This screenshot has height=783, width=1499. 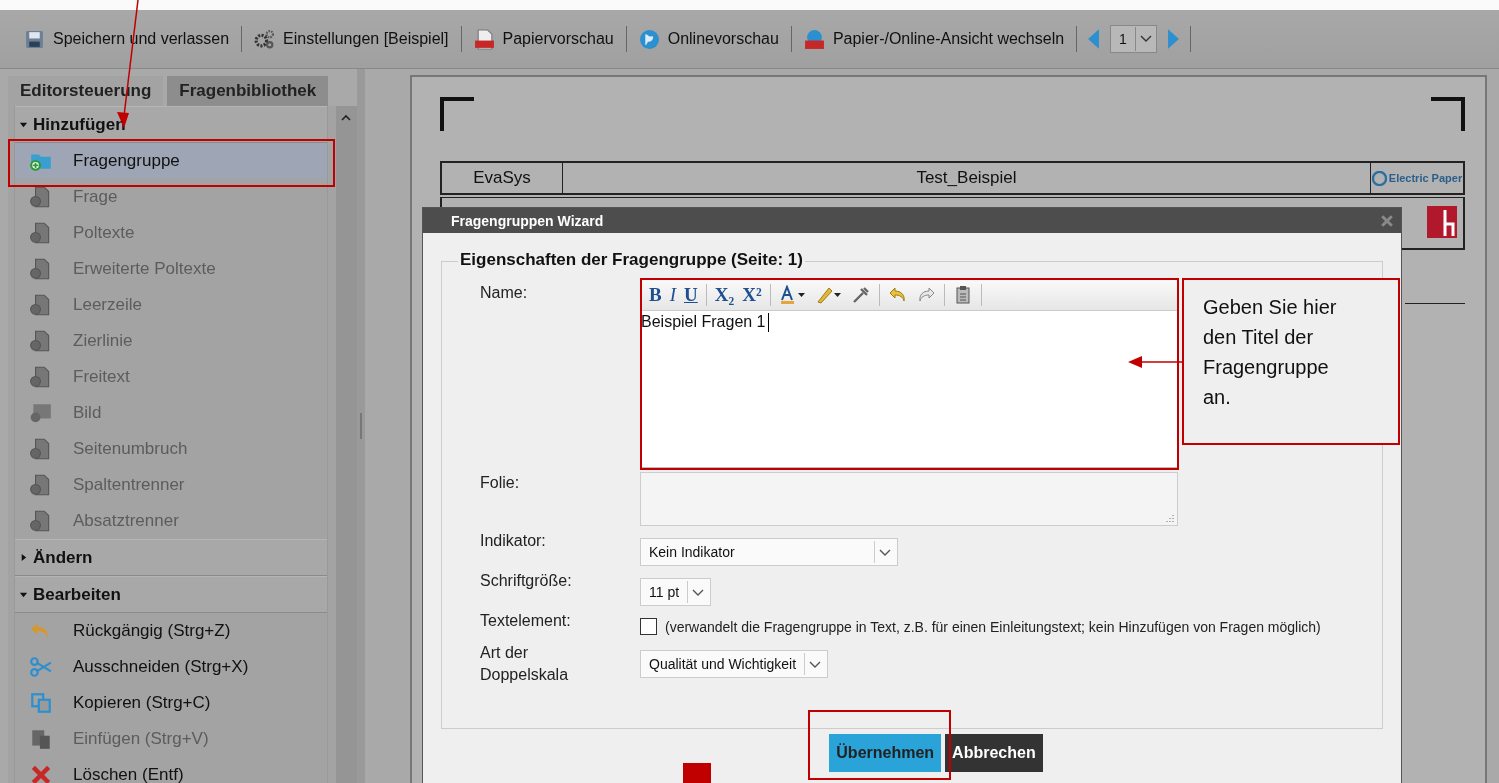 What do you see at coordinates (526, 621) in the screenshot?
I see `field-label: Textelement:` at bounding box center [526, 621].